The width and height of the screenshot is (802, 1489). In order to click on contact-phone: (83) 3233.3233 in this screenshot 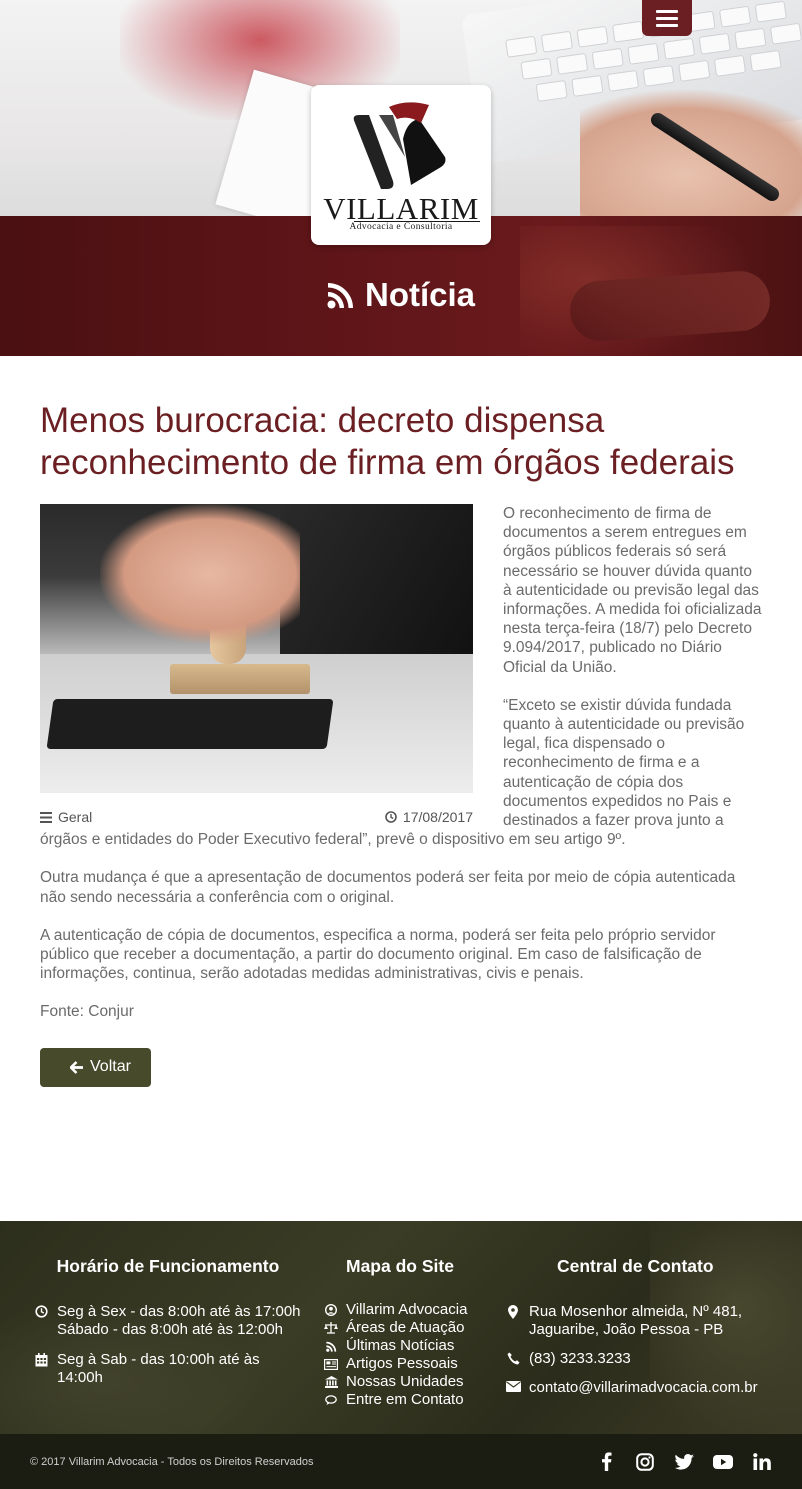, I will do `click(580, 1359)`.